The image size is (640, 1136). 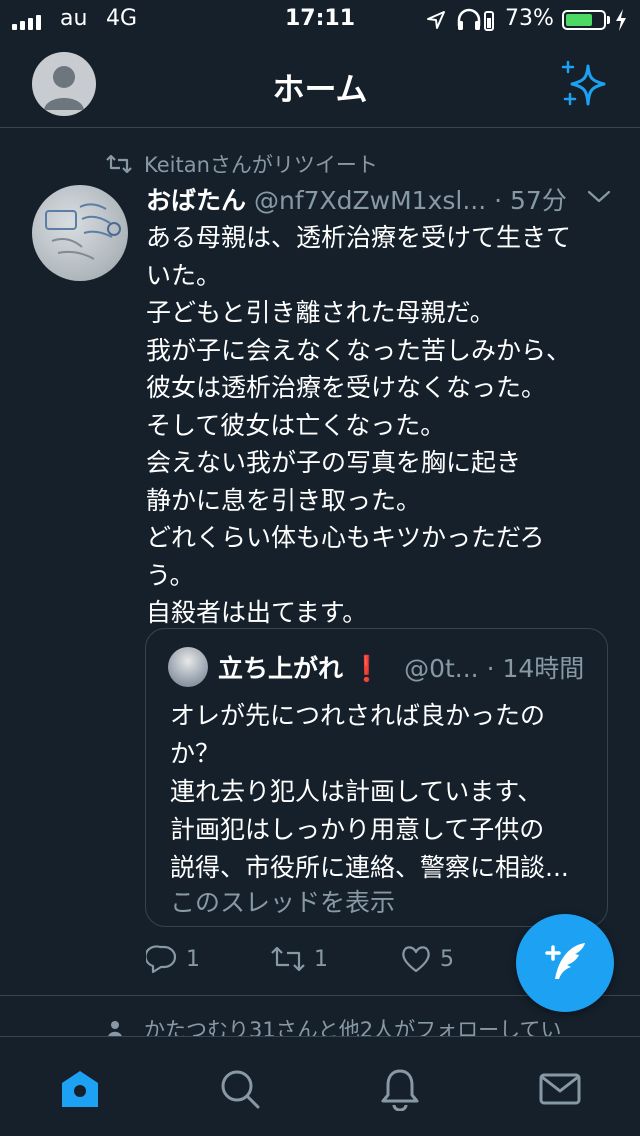 I want to click on bottom-tab-bar, so click(x=320, y=1086).